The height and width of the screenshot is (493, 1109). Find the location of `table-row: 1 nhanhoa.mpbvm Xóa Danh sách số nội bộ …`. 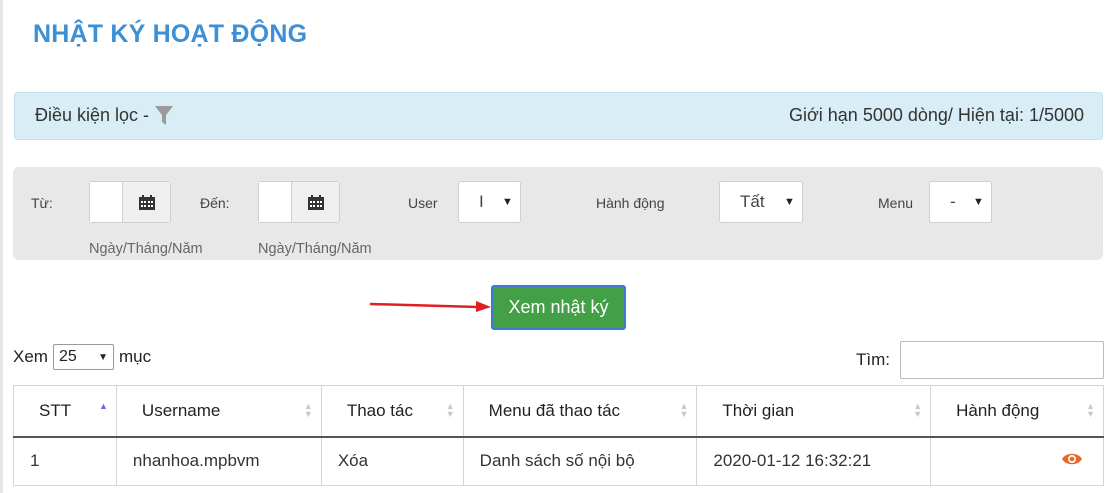

table-row: 1 nhanhoa.mpbvm Xóa Danh sách số nội bộ … is located at coordinates (558, 461).